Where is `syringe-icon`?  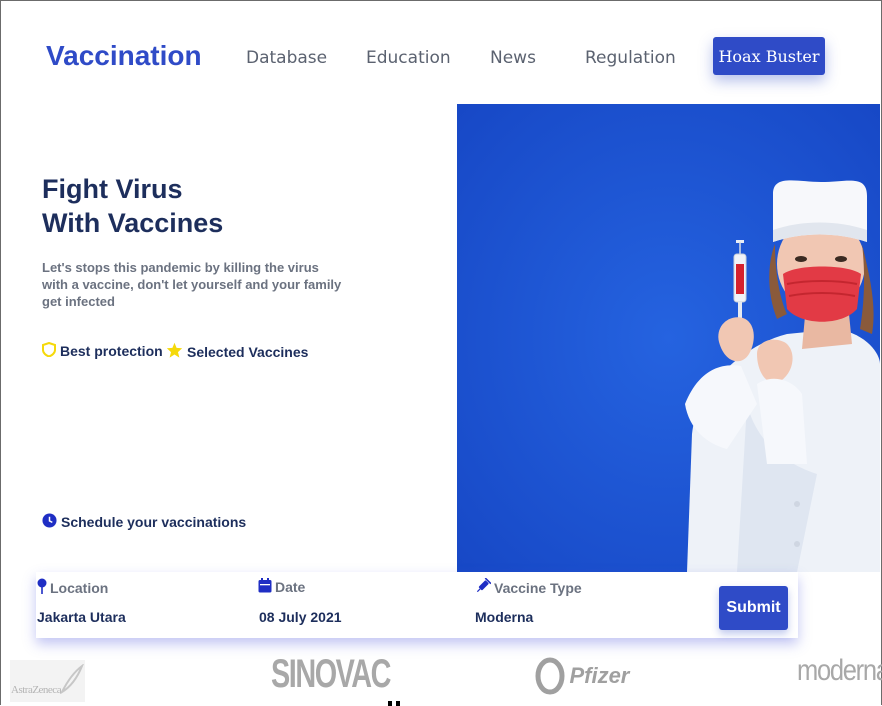 syringe-icon is located at coordinates (483, 587).